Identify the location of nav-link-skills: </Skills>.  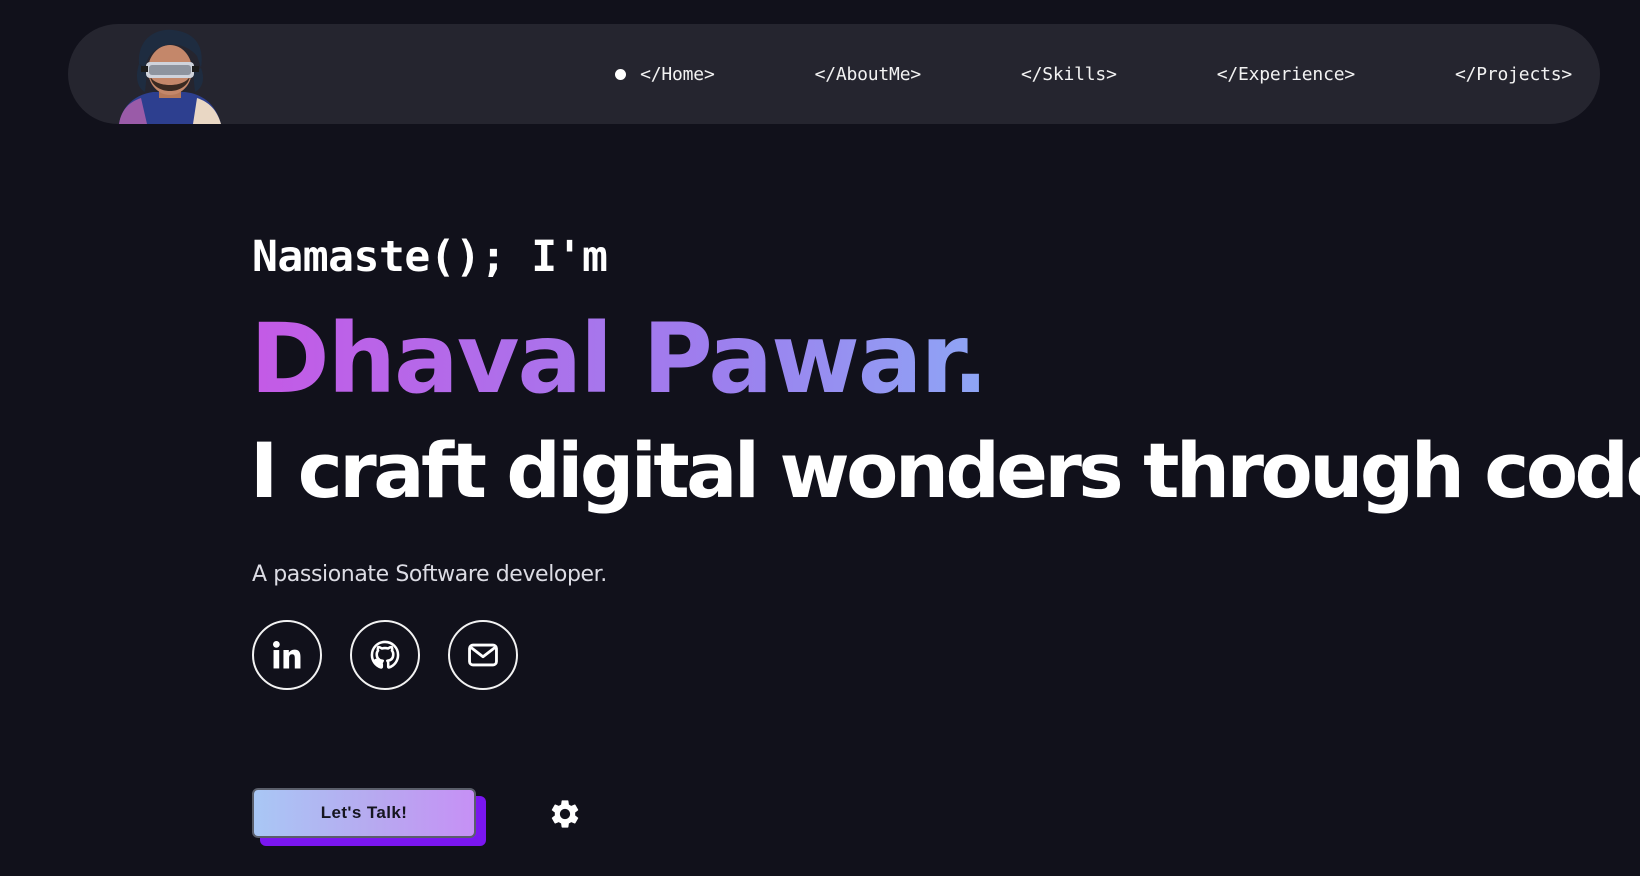
(1069, 74).